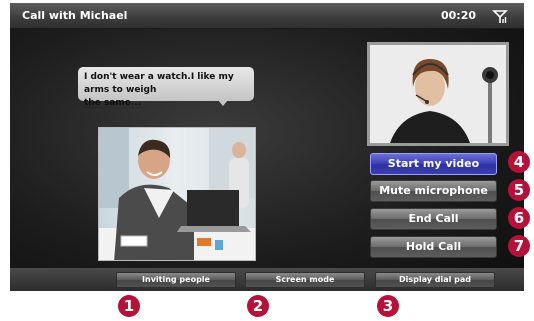 The image size is (534, 321). I want to click on callout-marker-2: 2, so click(258, 306).